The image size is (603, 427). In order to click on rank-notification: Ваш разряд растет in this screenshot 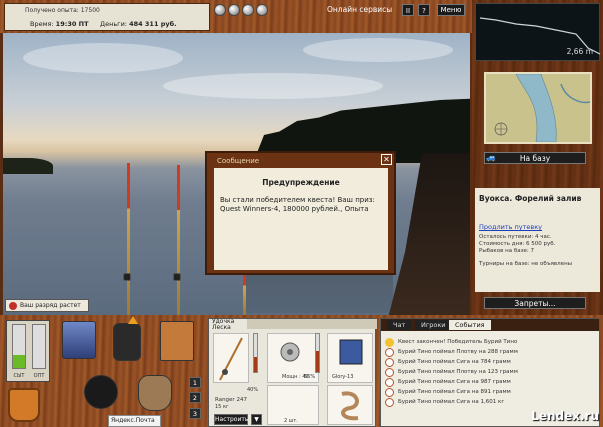, I will do `click(47, 305)`.